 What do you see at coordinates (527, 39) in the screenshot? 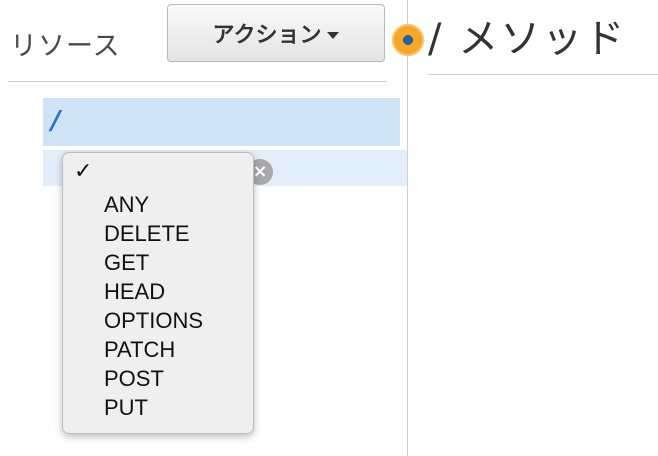
I see `methods-title: / メソッド` at bounding box center [527, 39].